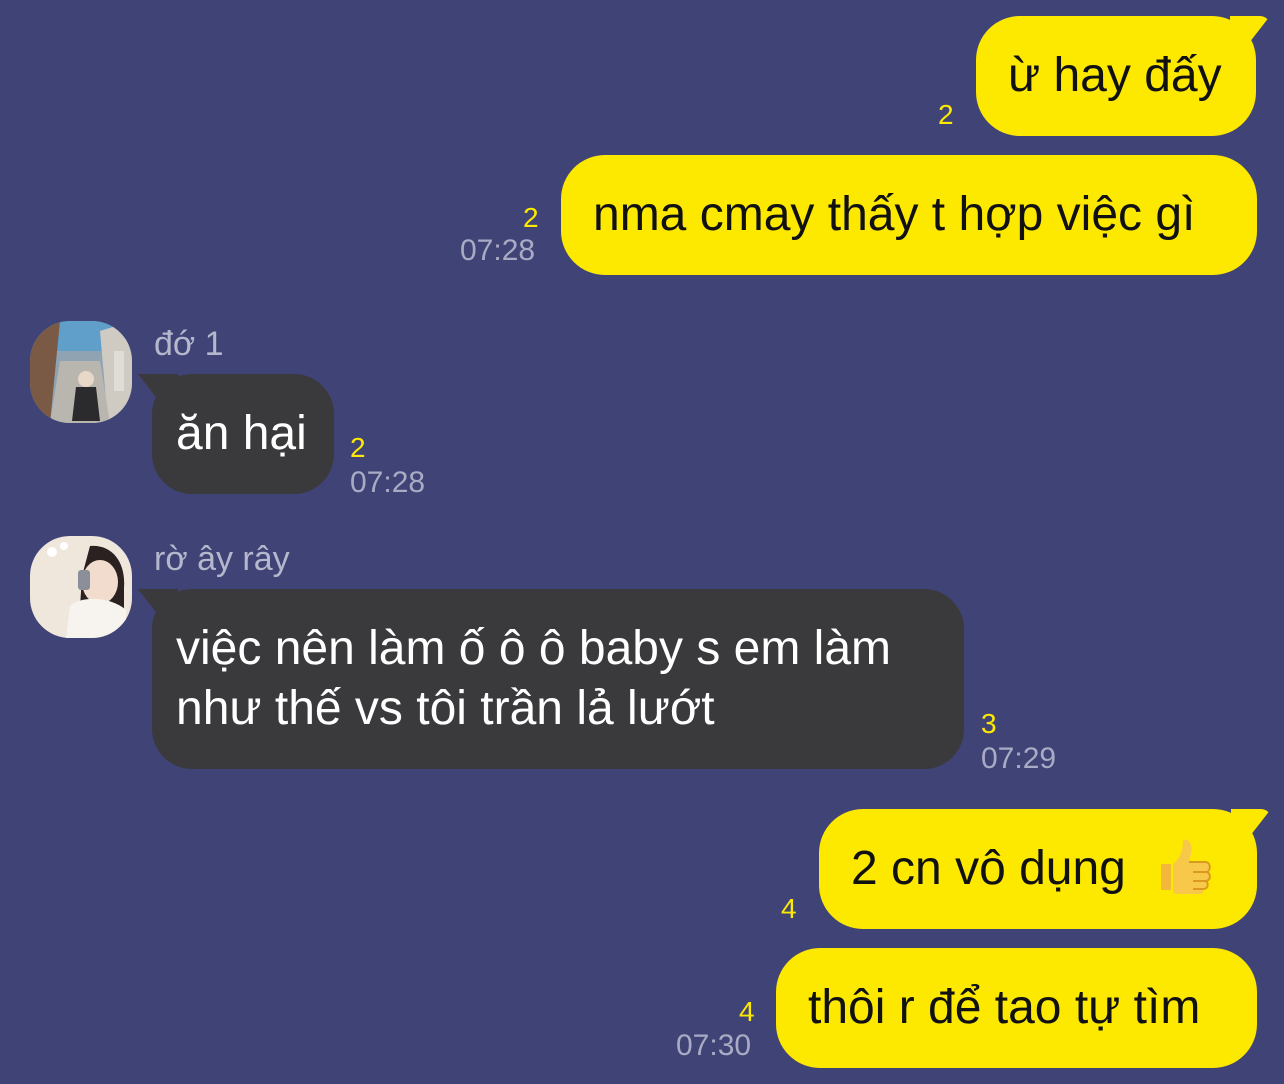 The height and width of the screenshot is (1084, 1284). Describe the element at coordinates (988, 868) in the screenshot. I see `message-text: 2 cn vô dụng` at that location.